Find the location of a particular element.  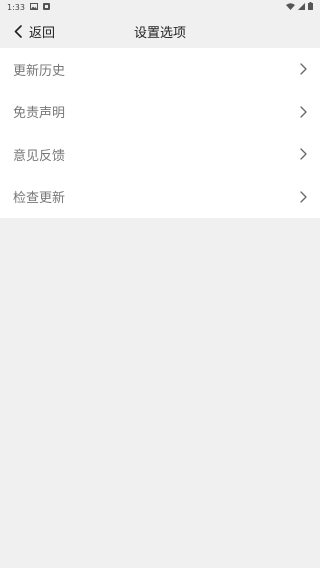

menu-item-label: 意见反馈 is located at coordinates (39, 156).